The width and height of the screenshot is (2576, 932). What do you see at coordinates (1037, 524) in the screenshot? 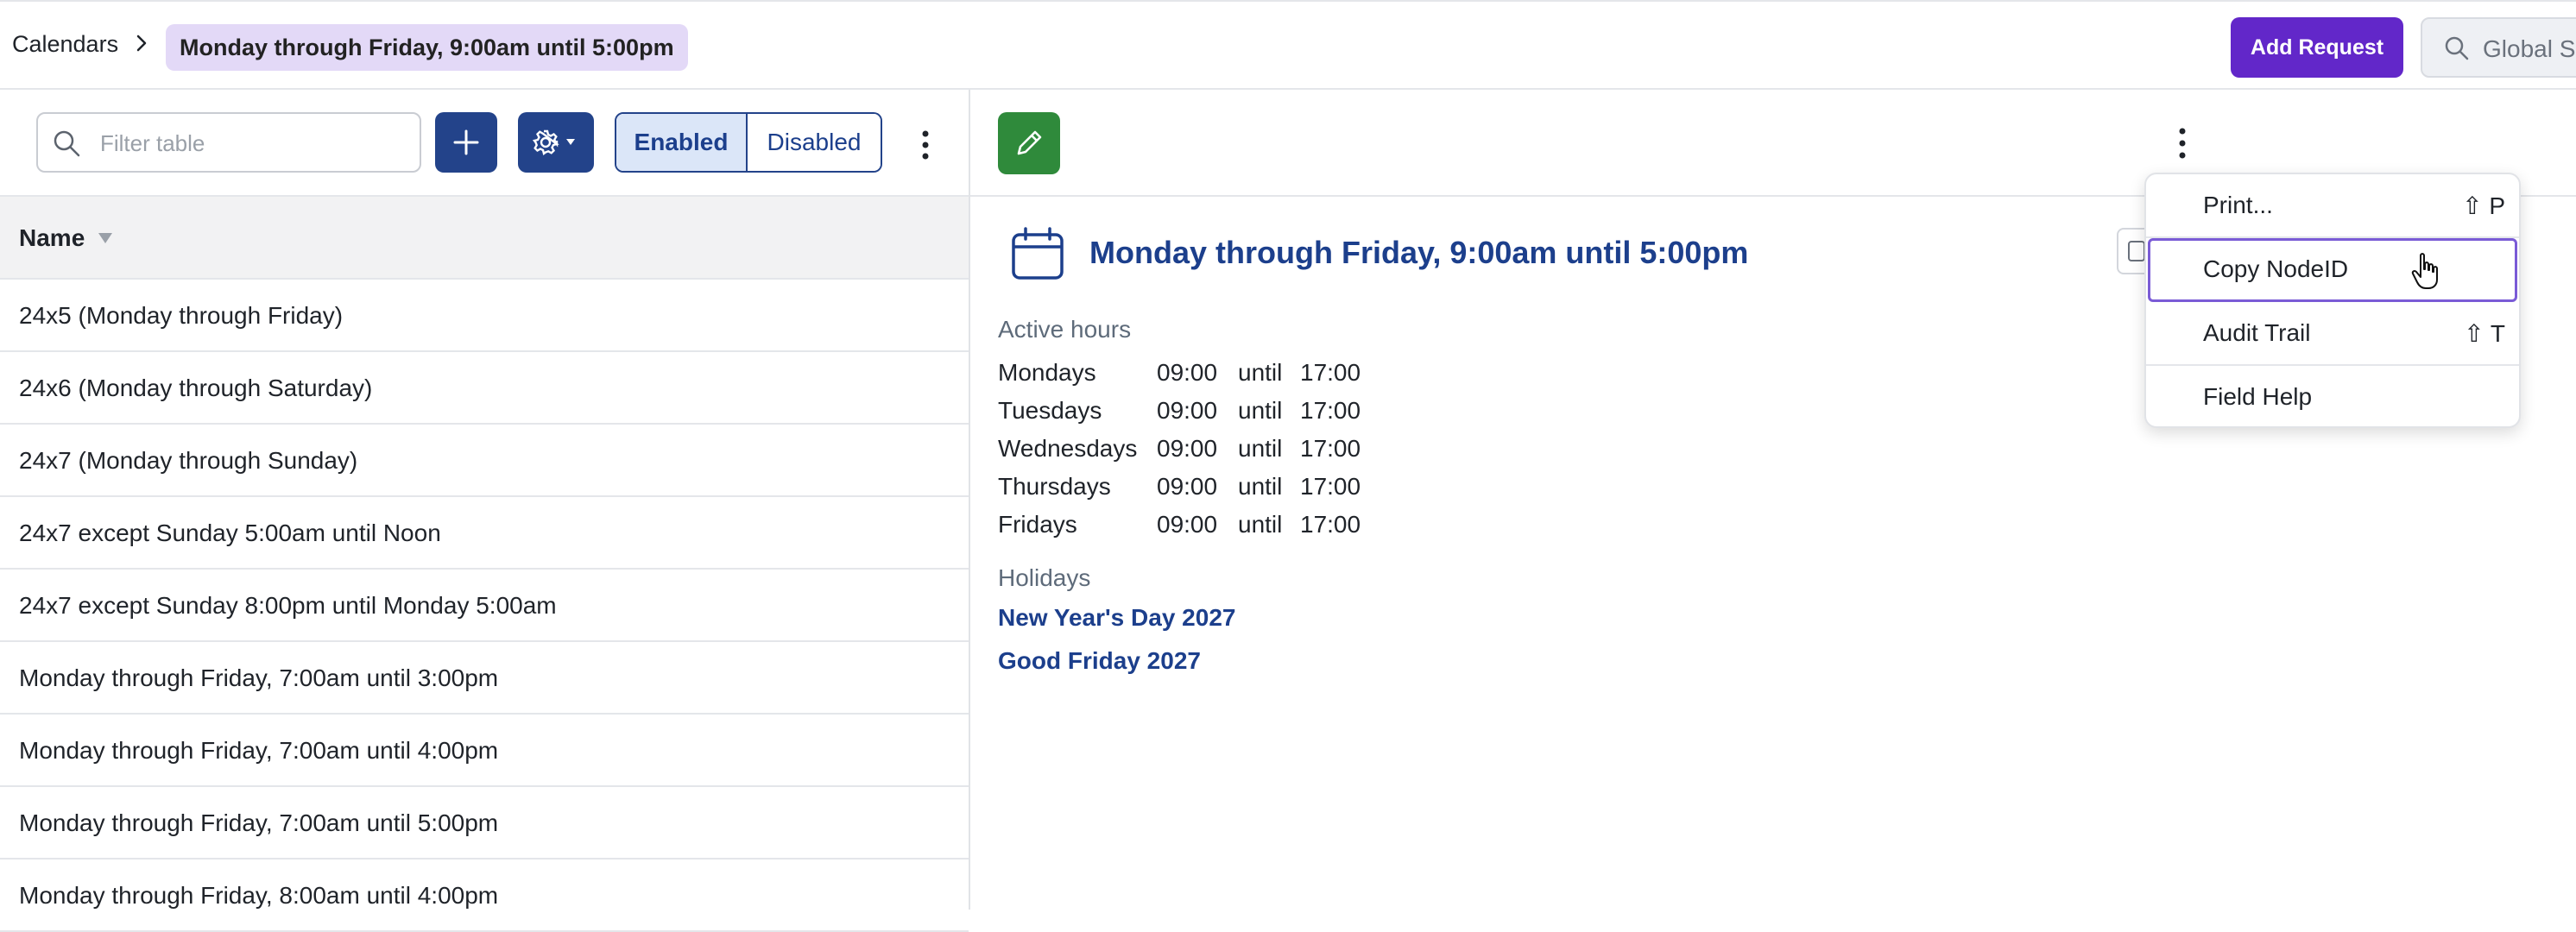
I see `hours-day: Fridays` at bounding box center [1037, 524].